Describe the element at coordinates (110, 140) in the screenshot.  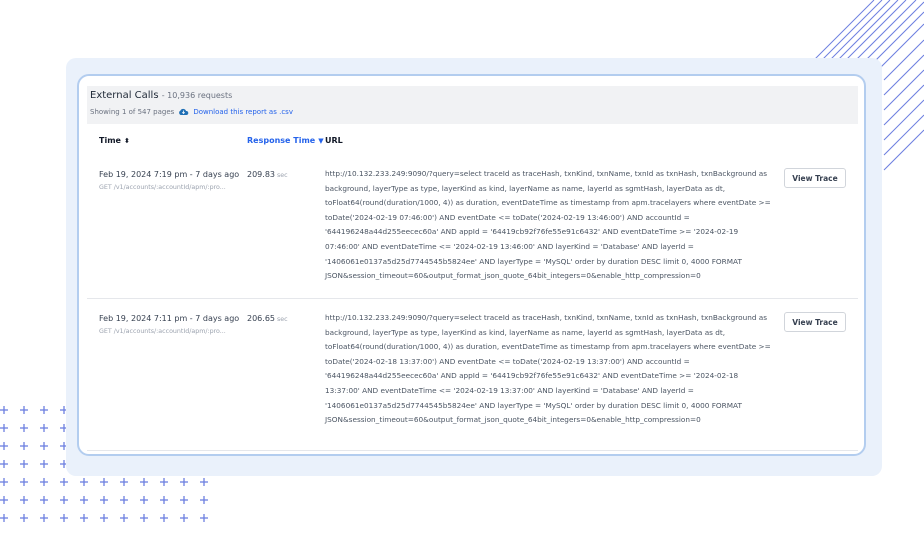
I see `time-header-label: Time` at that location.